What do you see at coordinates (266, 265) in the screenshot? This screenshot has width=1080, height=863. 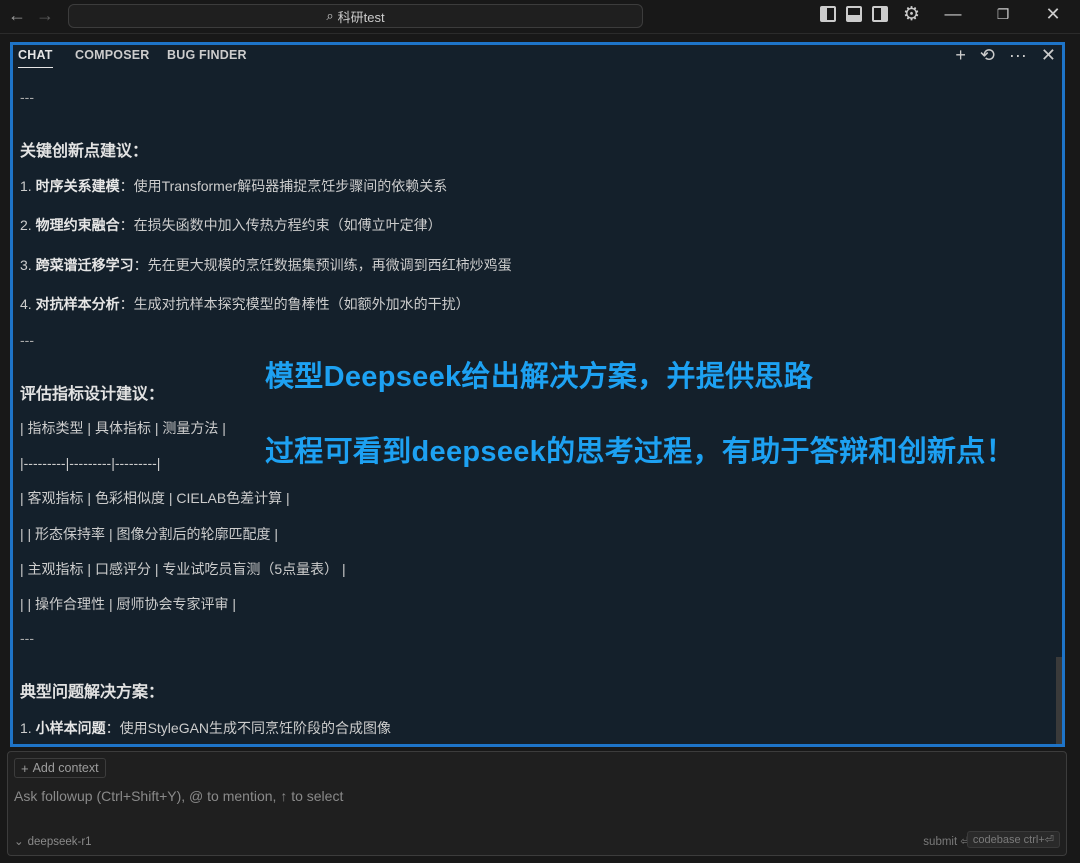 I see `list-item: 3. 跨菜谱迁移学习：先在更大规模的烹饪数据集预训练，再微调到西红柿炒鸡蛋` at bounding box center [266, 265].